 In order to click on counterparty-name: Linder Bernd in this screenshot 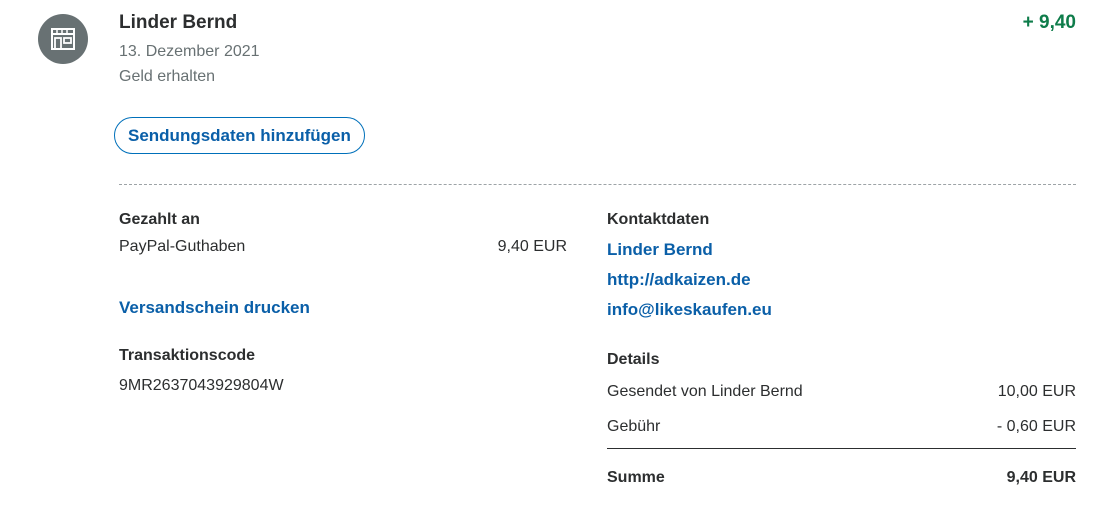, I will do `click(178, 22)`.